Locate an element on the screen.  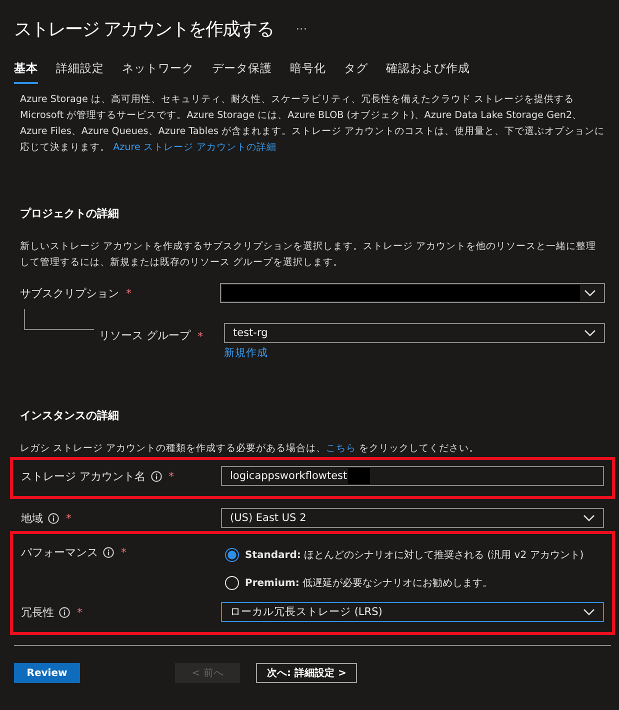
field-value: ローカル冗長ストレージ (LRS) is located at coordinates (306, 612).